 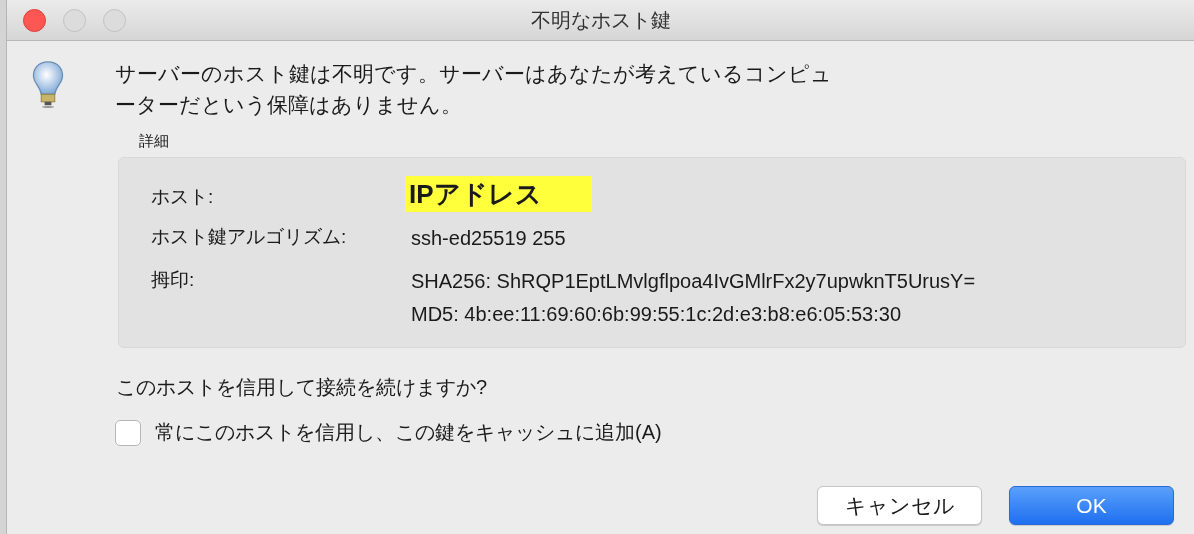 What do you see at coordinates (154, 141) in the screenshot?
I see `details-label: 詳細` at bounding box center [154, 141].